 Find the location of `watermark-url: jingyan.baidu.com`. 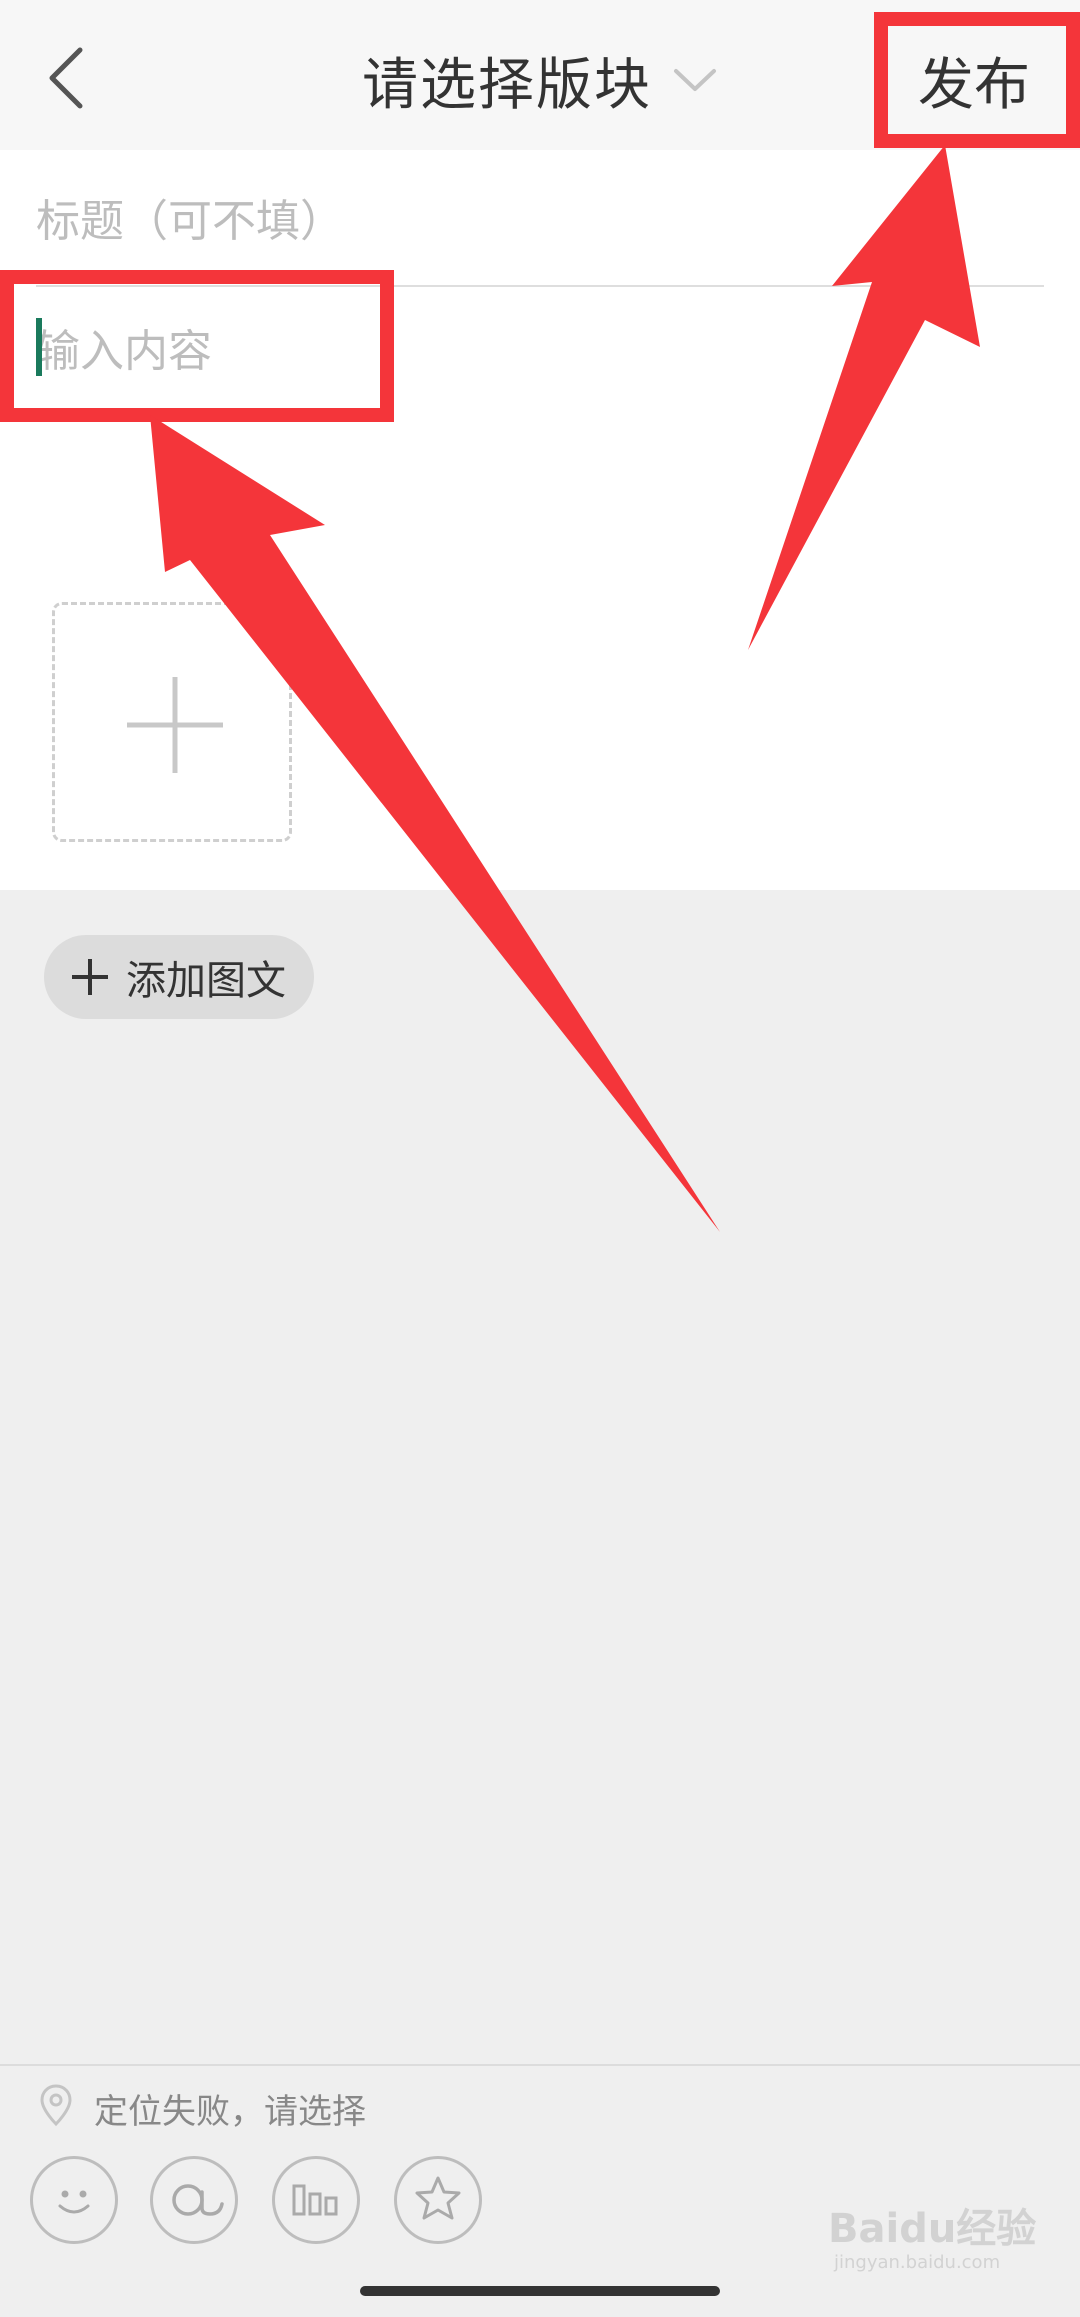

watermark-url: jingyan.baidu.com is located at coordinates (917, 2262).